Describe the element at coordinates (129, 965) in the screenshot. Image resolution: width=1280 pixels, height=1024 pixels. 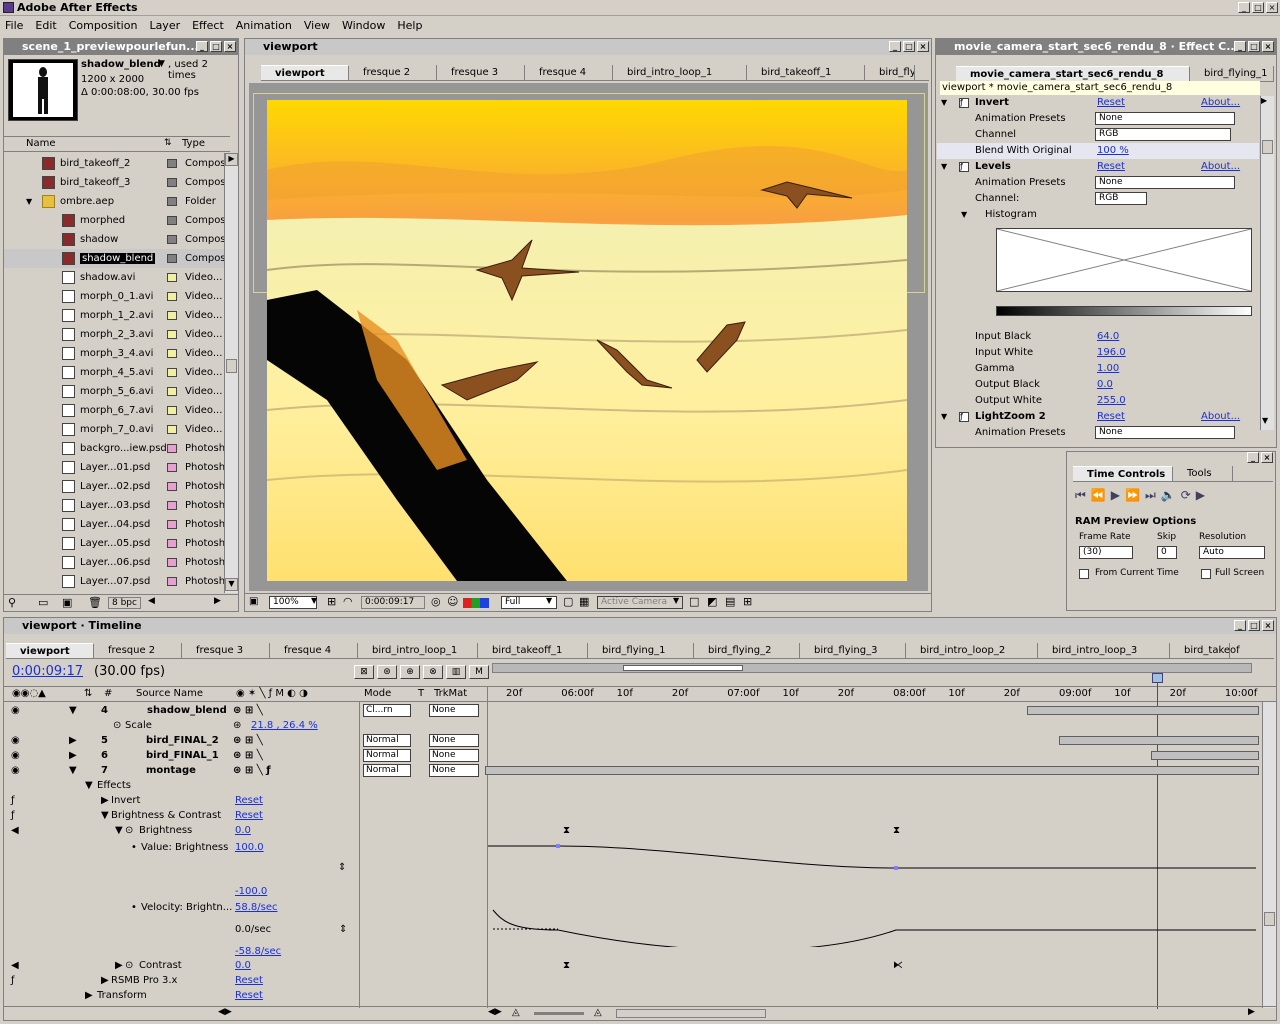
I see `stopwatch-icon: ⊙` at that location.